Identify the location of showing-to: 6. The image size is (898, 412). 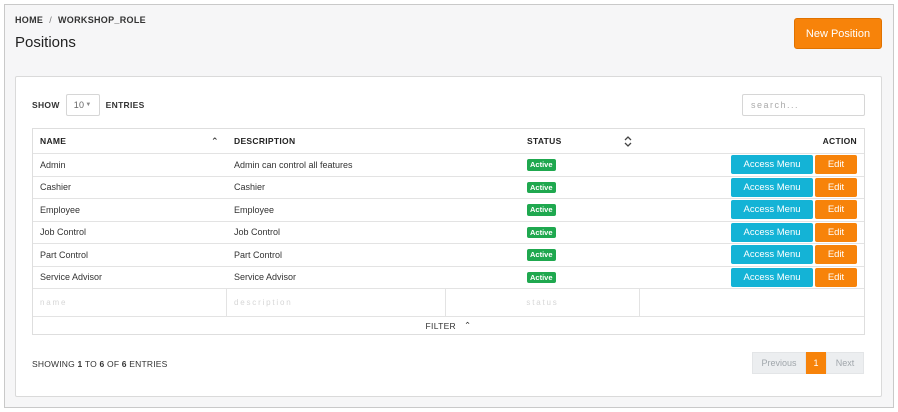
(102, 364).